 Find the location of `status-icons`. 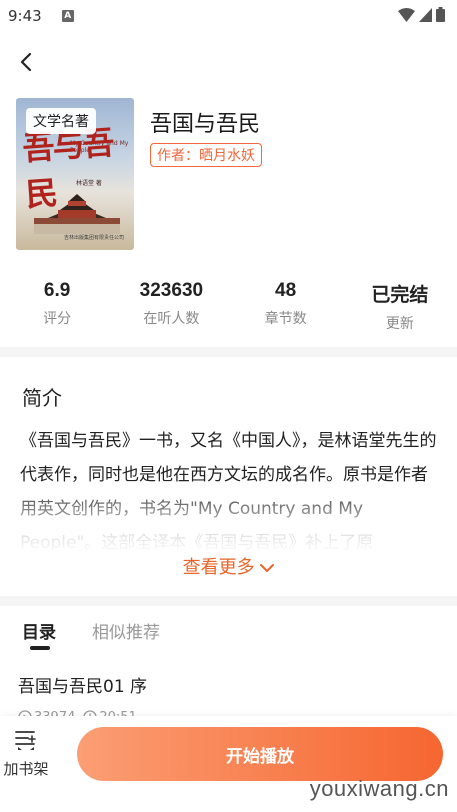

status-icons is located at coordinates (421, 14).